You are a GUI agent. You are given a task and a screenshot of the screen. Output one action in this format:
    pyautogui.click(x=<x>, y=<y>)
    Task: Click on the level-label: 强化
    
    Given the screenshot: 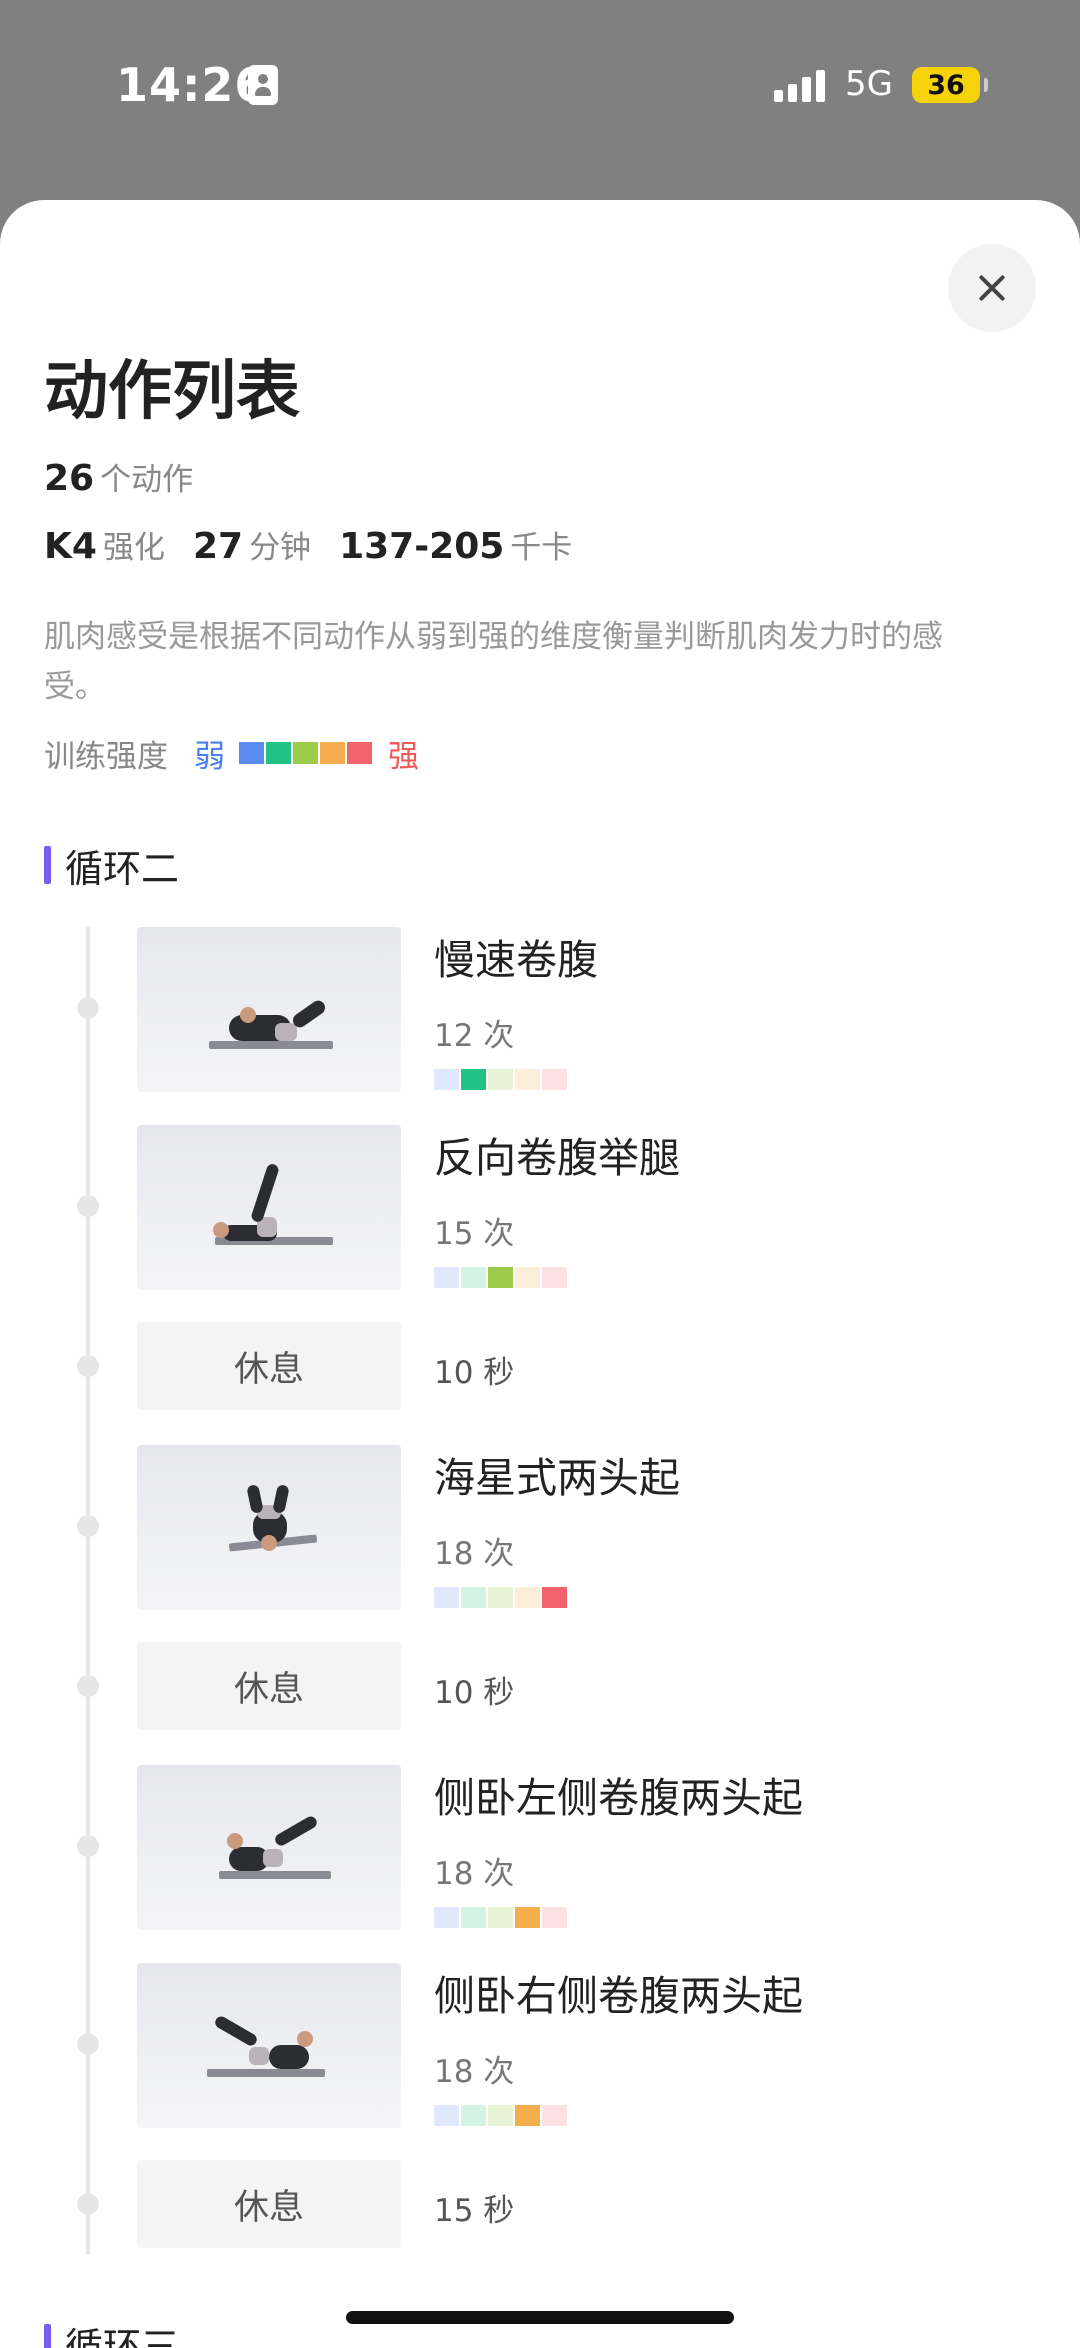 What is the action you would take?
    pyautogui.click(x=133, y=548)
    